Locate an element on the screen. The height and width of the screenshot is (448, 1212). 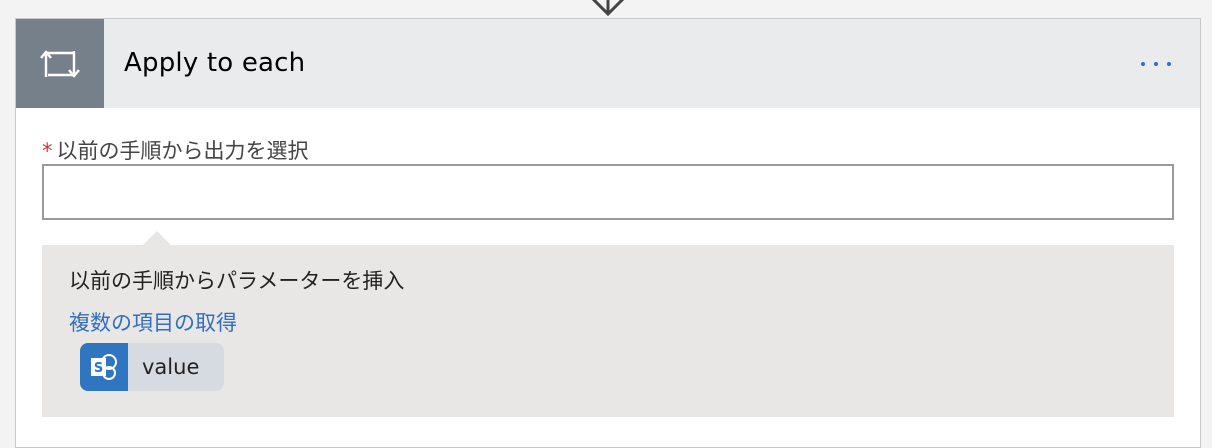
action-icon-box is located at coordinates (60, 63).